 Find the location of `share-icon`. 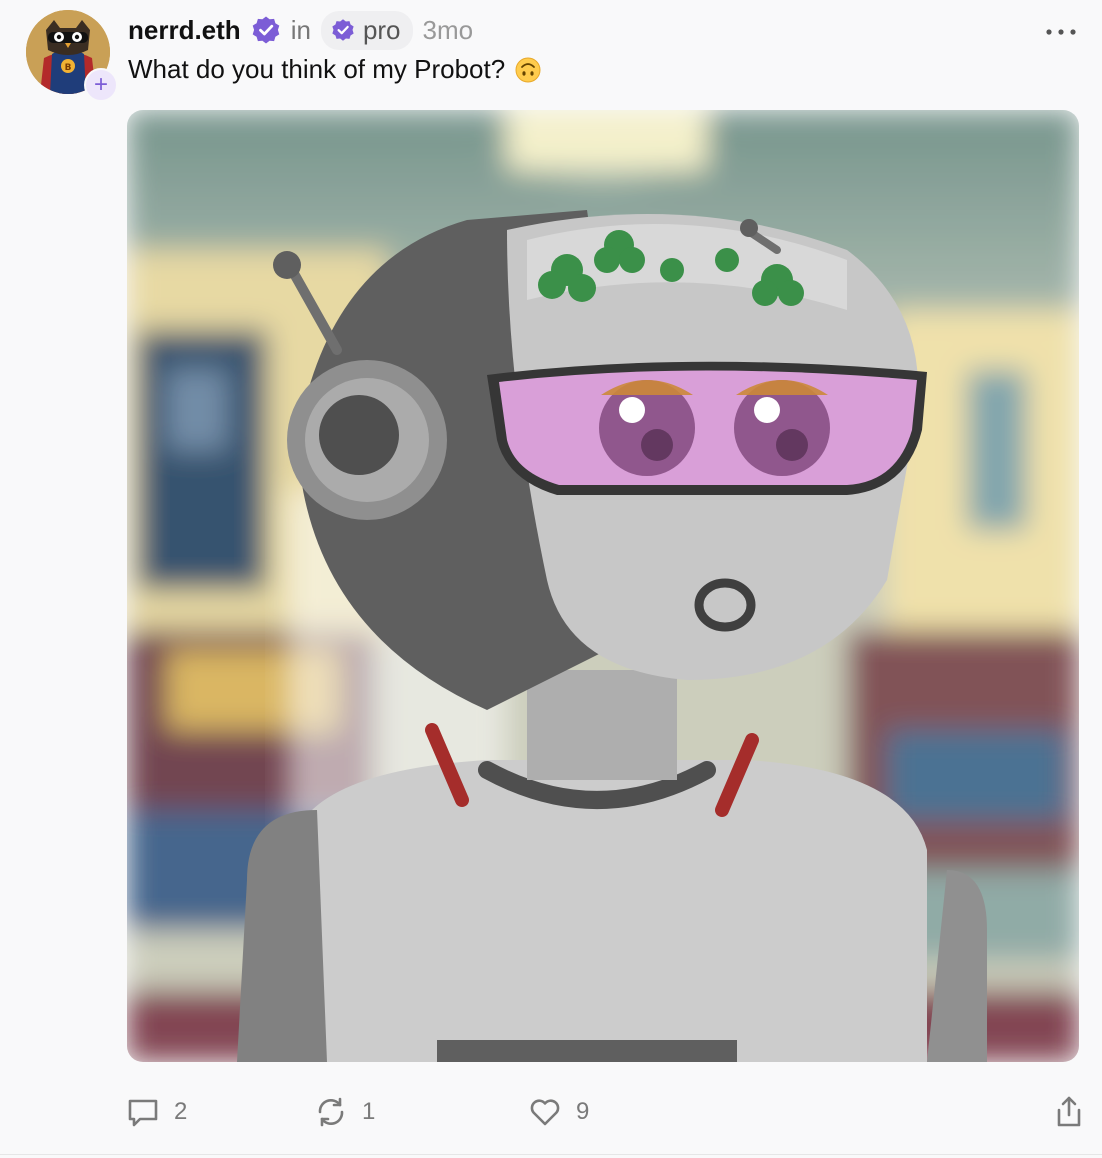

share-icon is located at coordinates (1069, 1111).